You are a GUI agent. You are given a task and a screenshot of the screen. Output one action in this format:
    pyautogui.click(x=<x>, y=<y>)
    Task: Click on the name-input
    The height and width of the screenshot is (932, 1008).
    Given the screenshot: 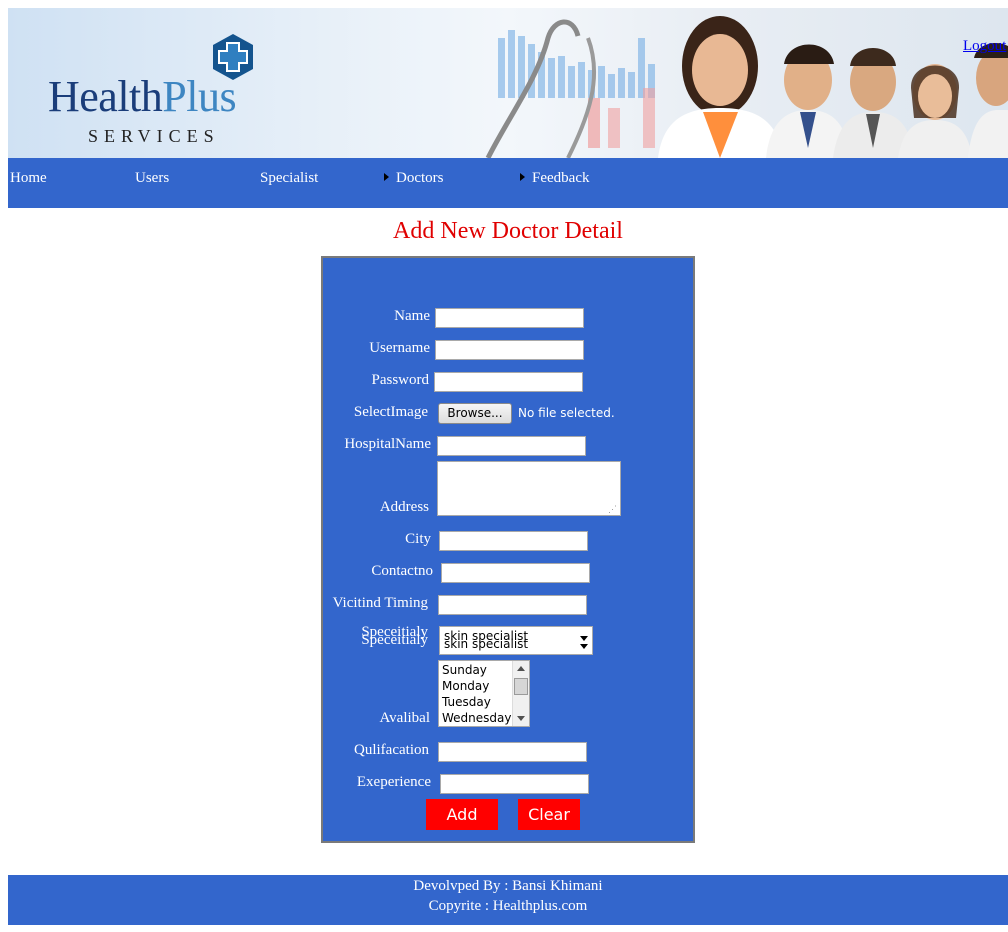 What is the action you would take?
    pyautogui.click(x=509, y=318)
    